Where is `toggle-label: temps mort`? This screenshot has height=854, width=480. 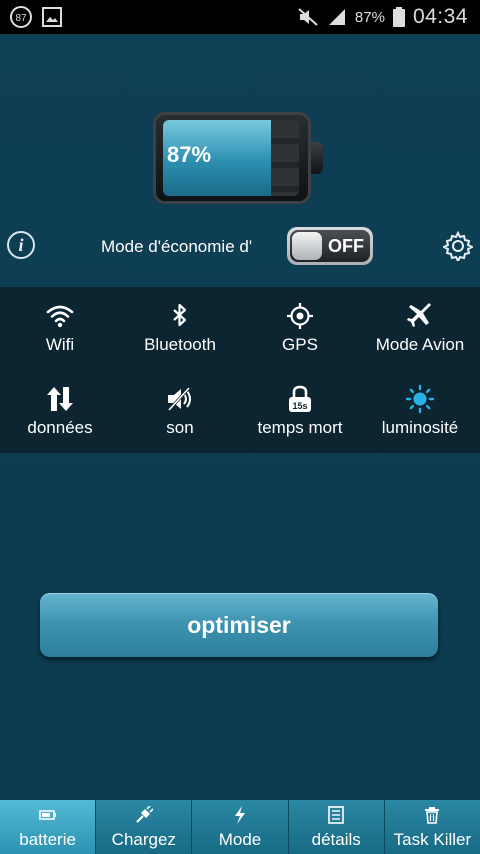 toggle-label: temps mort is located at coordinates (300, 427).